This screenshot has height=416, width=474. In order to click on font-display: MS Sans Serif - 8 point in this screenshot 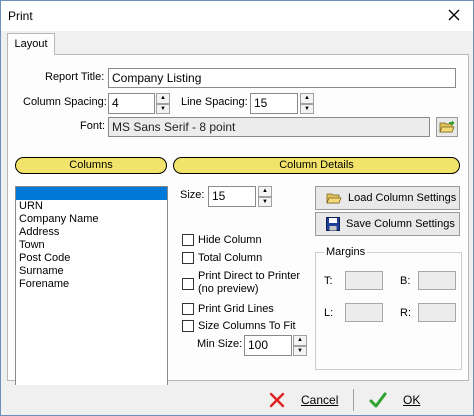, I will do `click(269, 127)`.